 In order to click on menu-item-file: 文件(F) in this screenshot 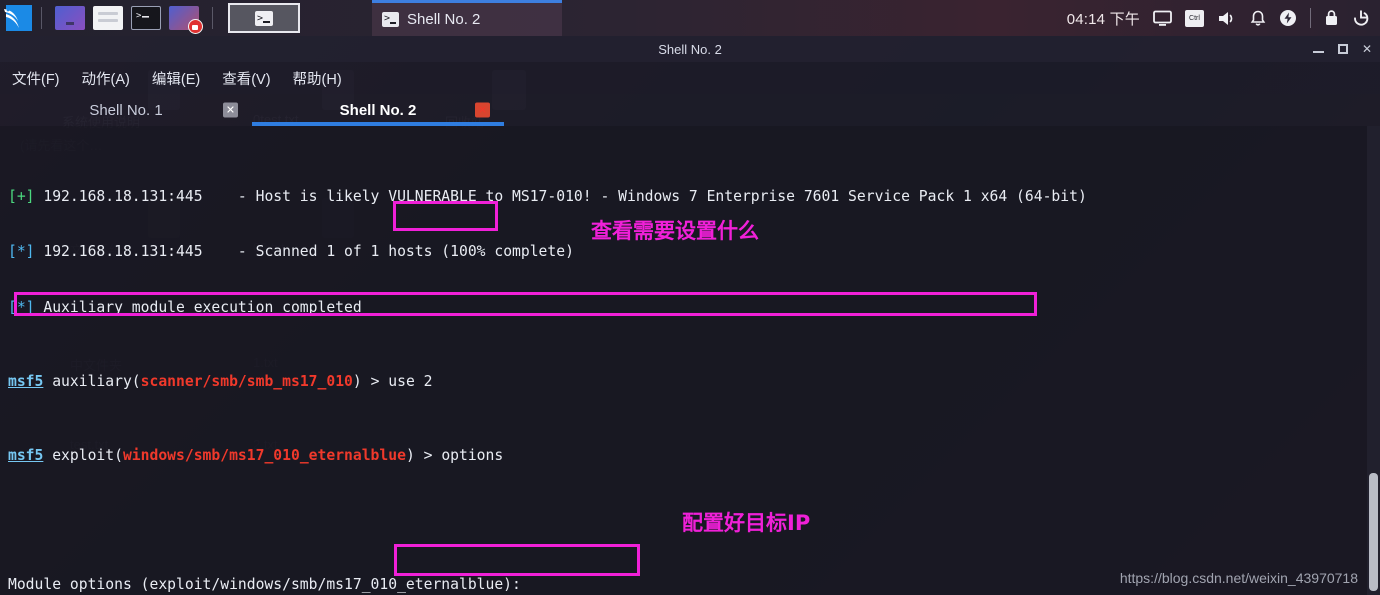, I will do `click(36, 78)`.